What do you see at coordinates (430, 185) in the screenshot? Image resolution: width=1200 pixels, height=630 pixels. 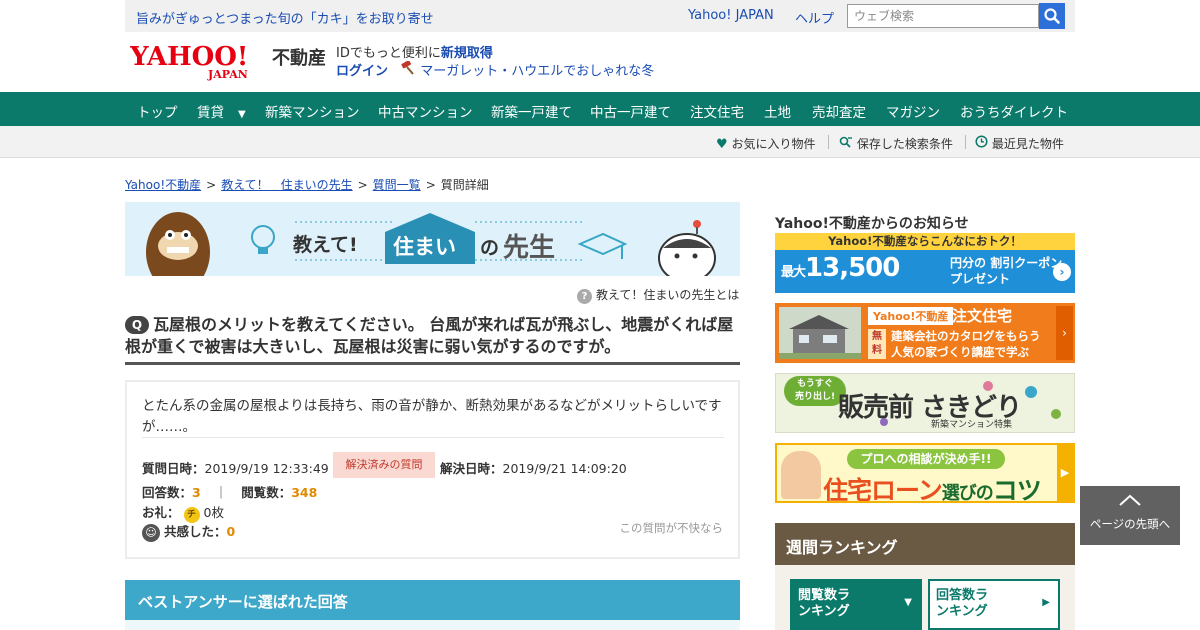 I see `breadcrumb-sep: >` at bounding box center [430, 185].